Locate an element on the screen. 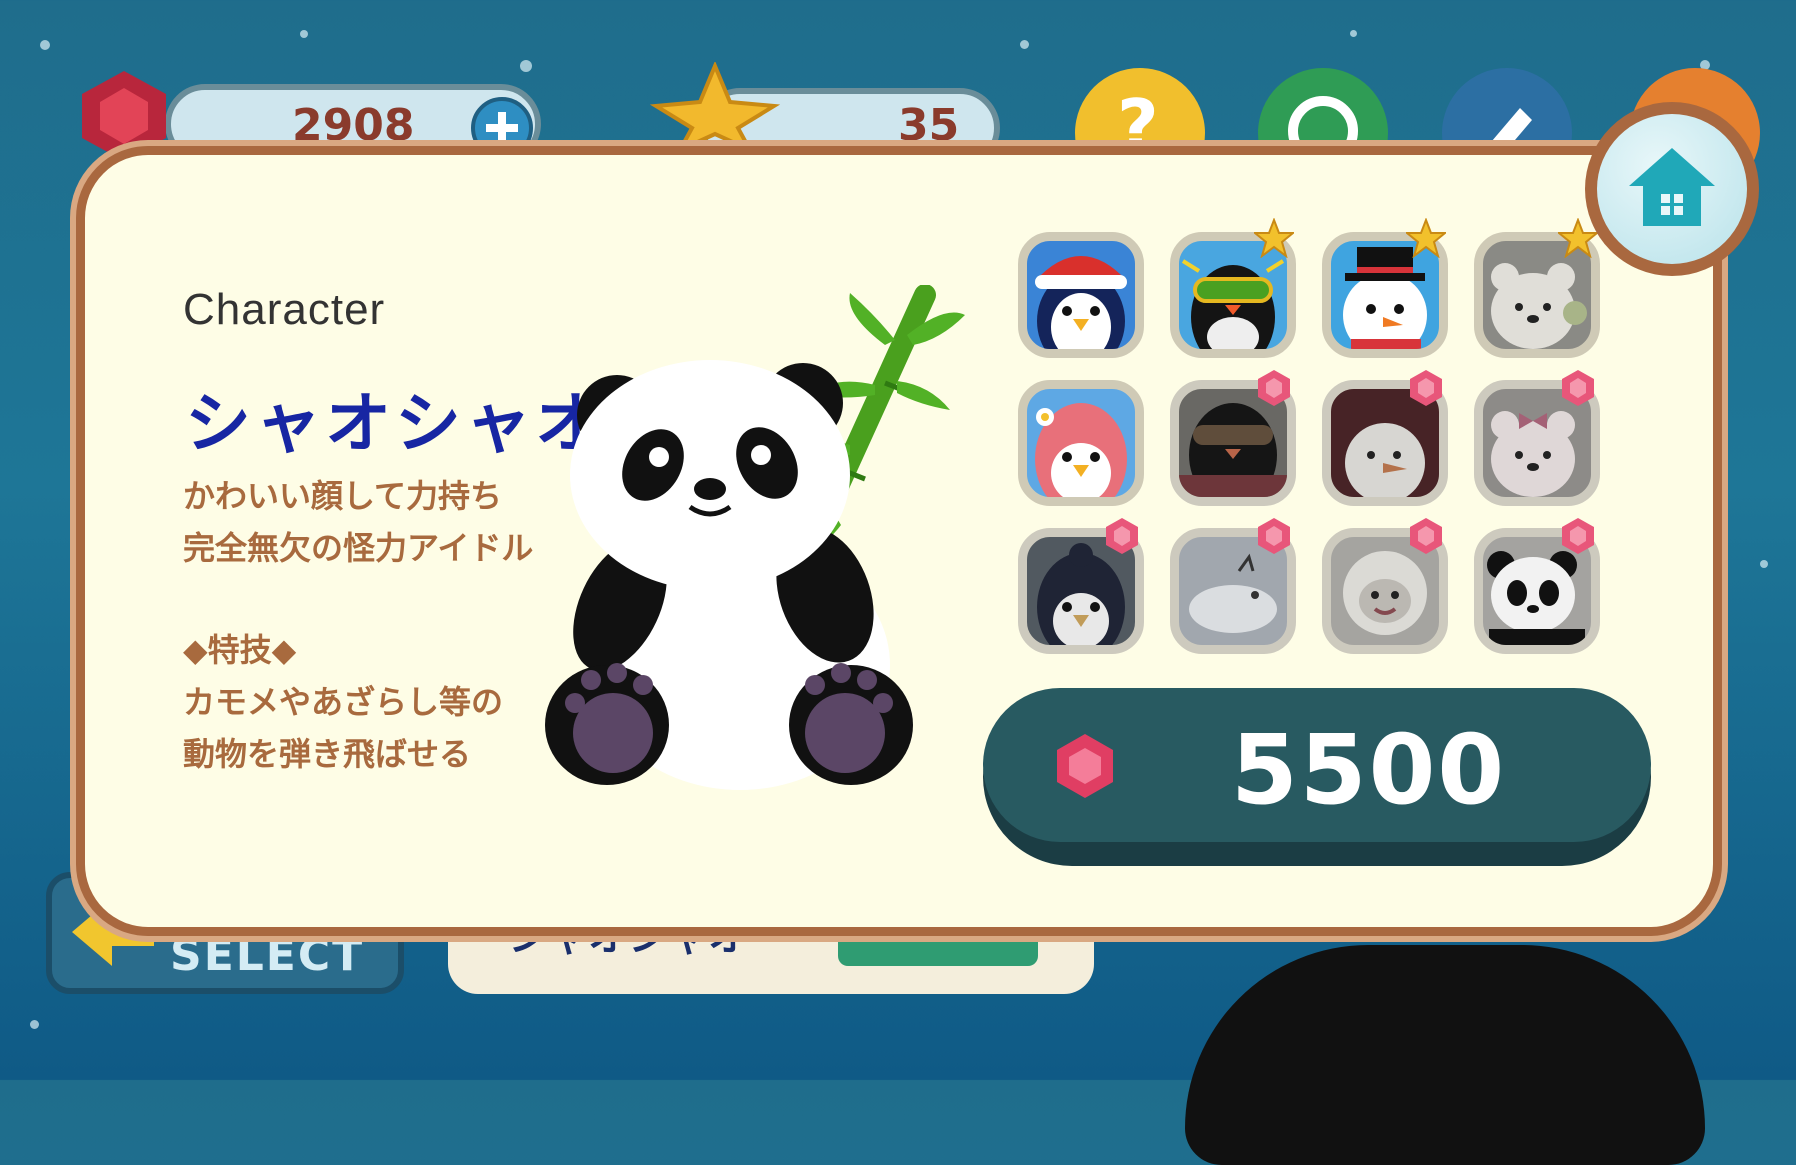  home-button is located at coordinates (1672, 189).